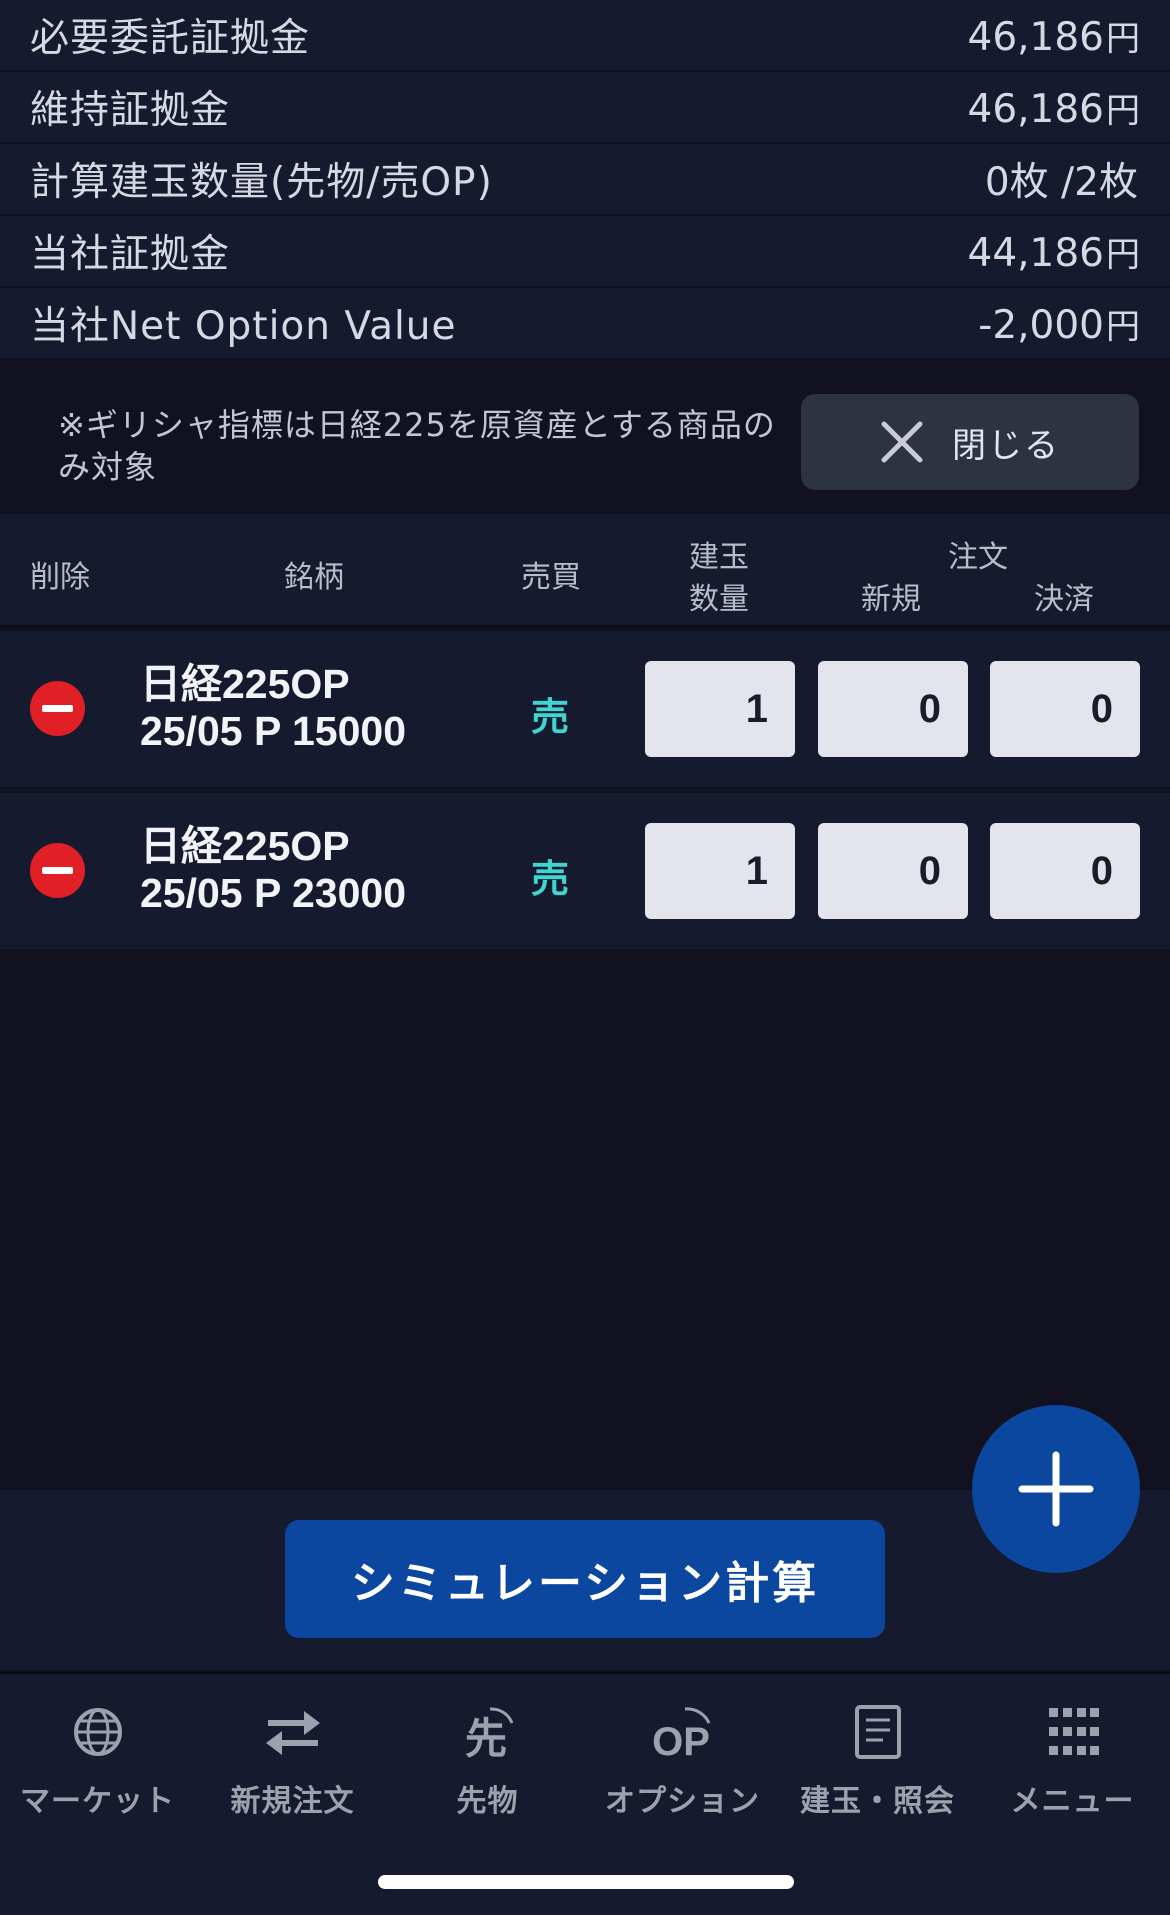 This screenshot has height=1915, width=1170. I want to click on tab-label: 建玉・照会, so click(877, 1801).